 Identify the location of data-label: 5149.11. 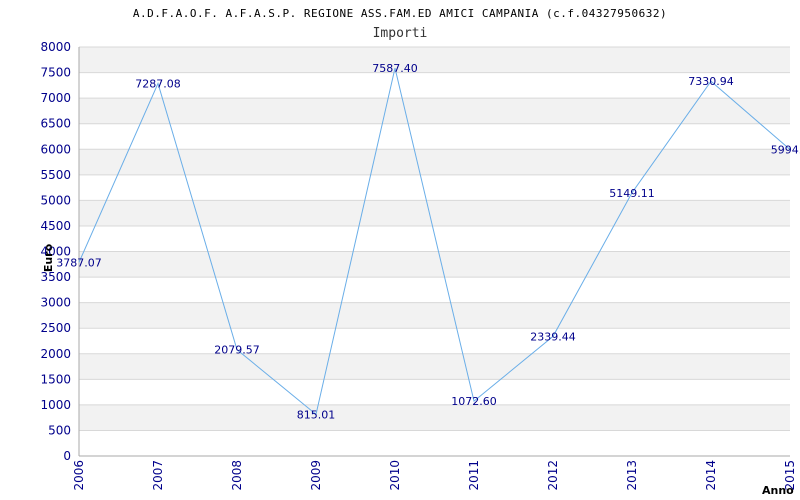
(632, 193).